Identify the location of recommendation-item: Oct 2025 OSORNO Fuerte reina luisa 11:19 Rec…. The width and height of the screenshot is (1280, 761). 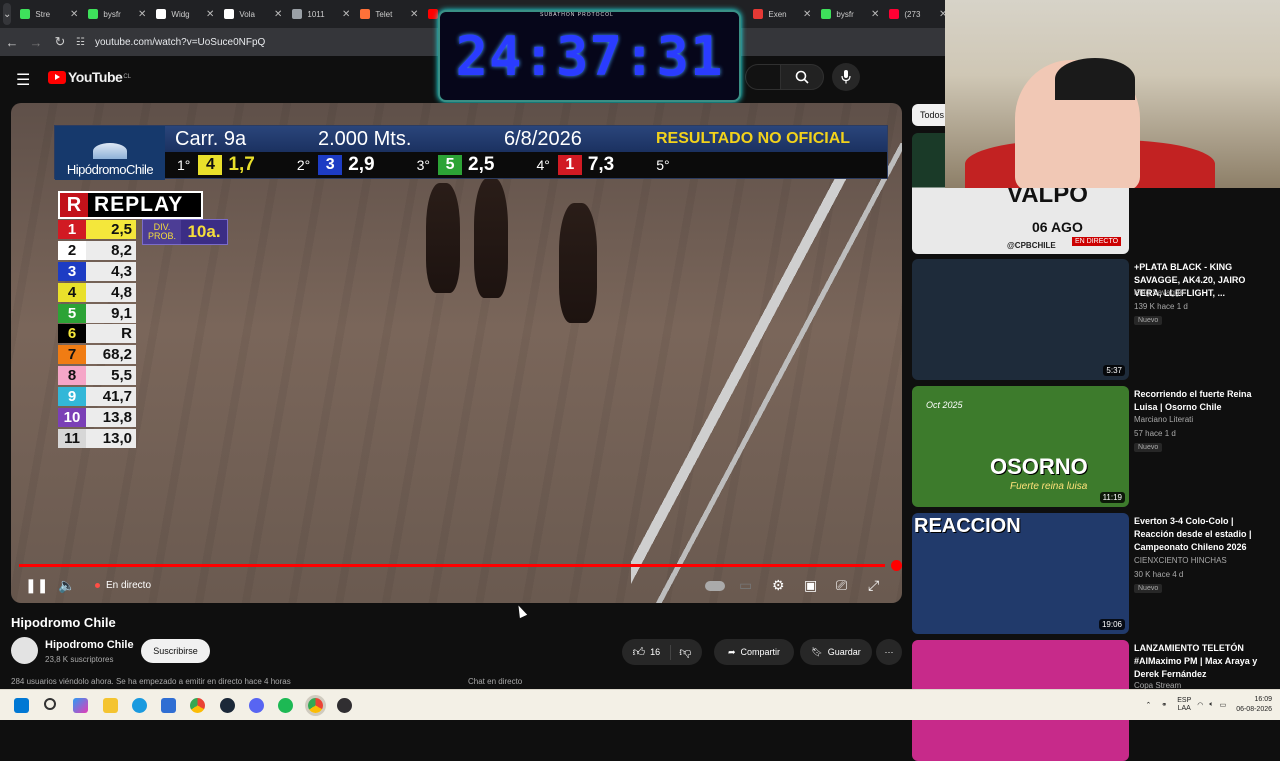
(1096, 446).